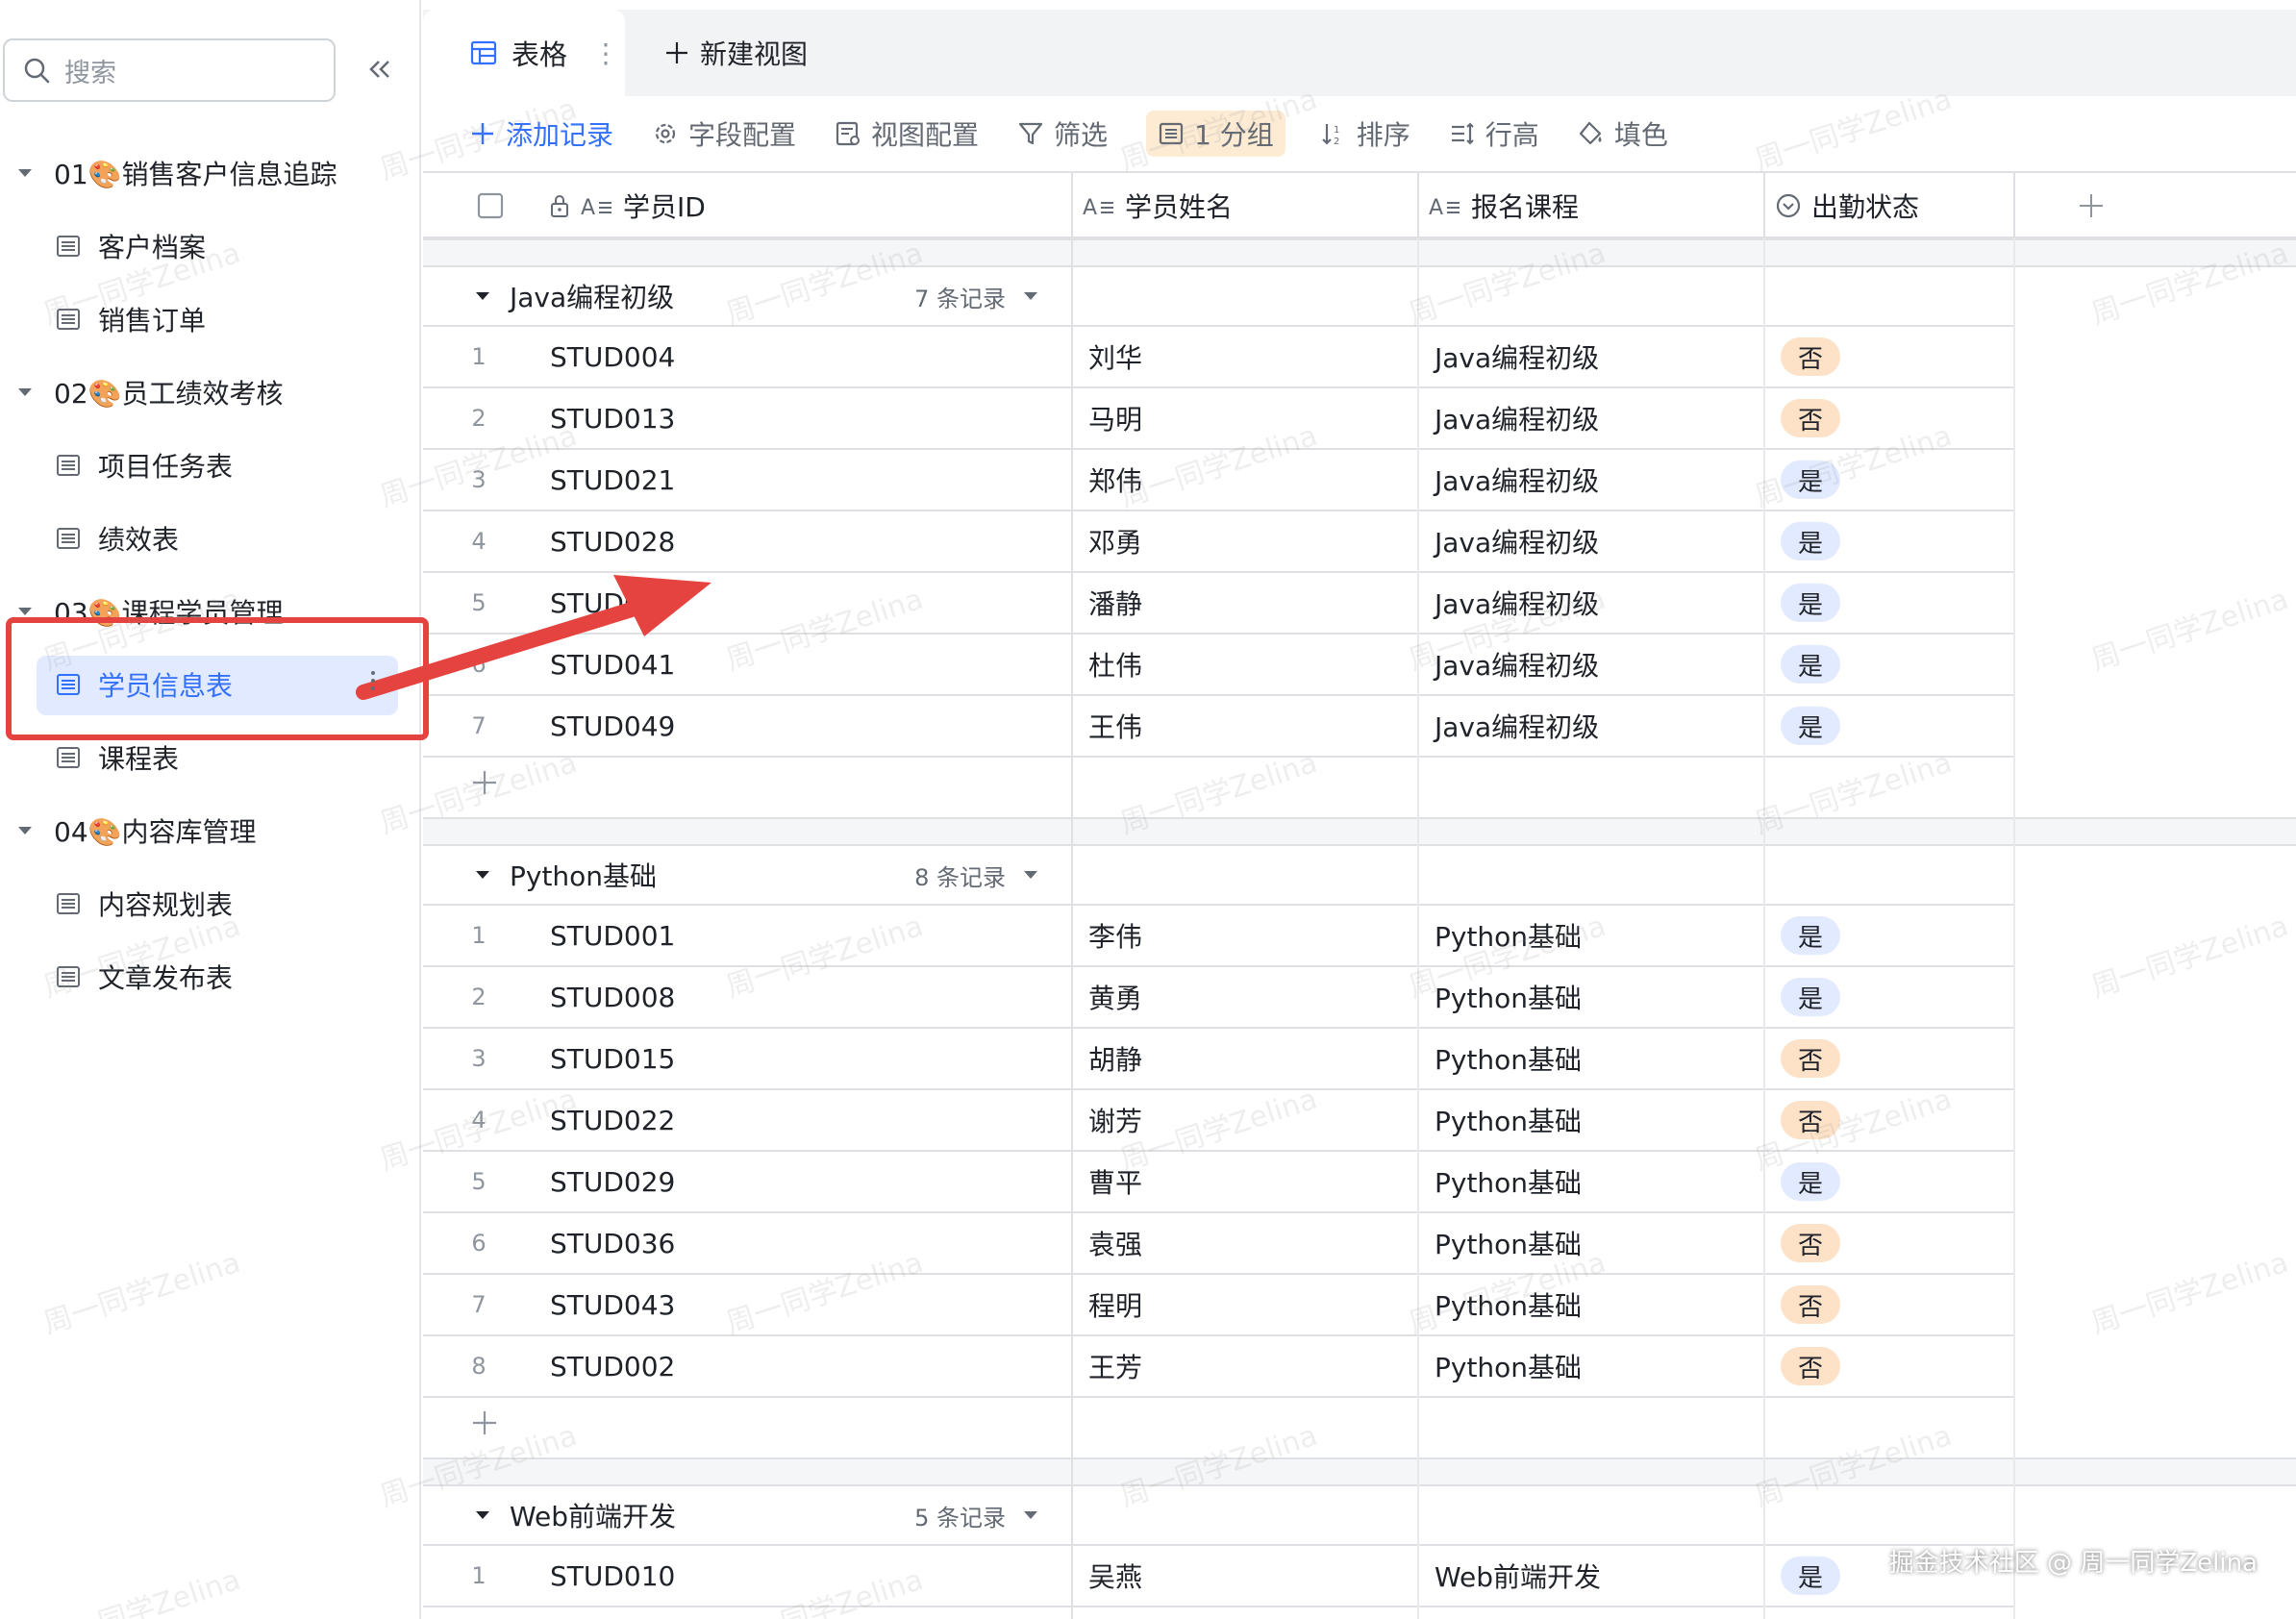 This screenshot has height=1619, width=2296. Describe the element at coordinates (1115, 418) in the screenshot. I see `cell-student-name: 马明` at that location.